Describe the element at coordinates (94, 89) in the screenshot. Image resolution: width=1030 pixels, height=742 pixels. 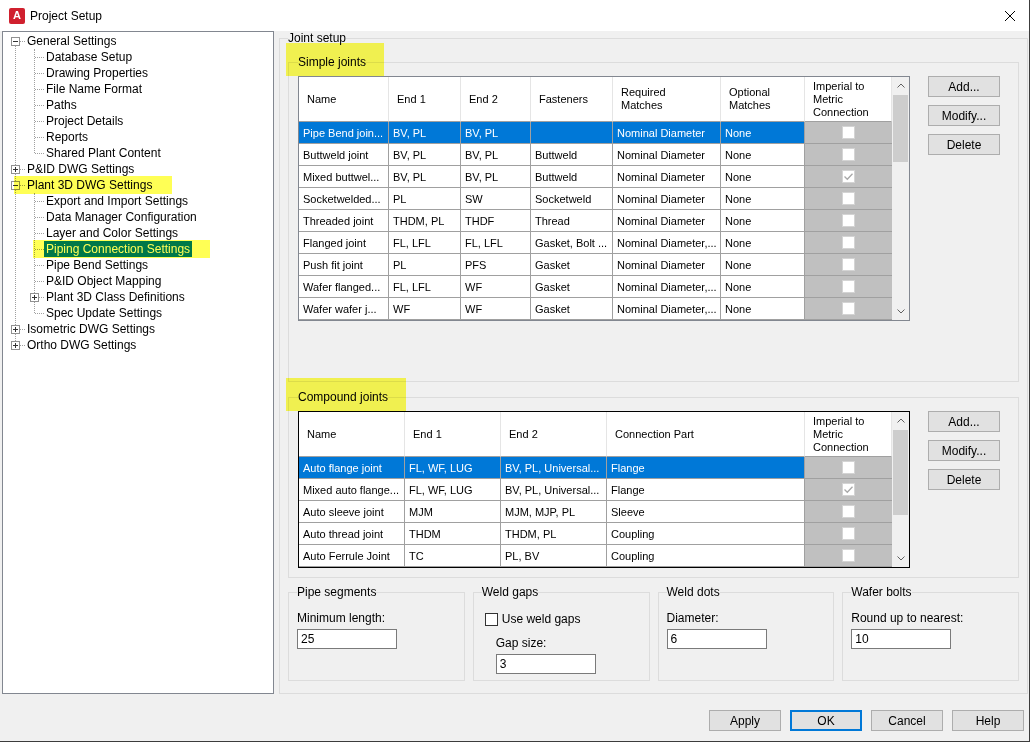
I see `tree-item: File Name Format` at that location.